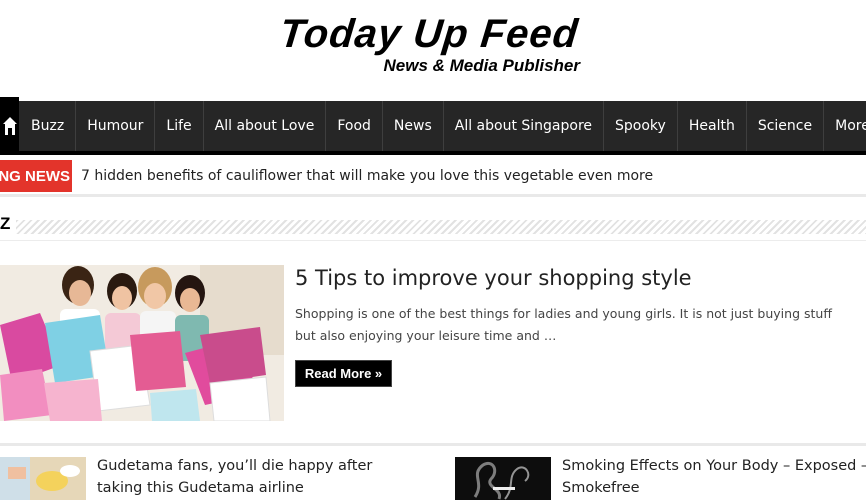  I want to click on nav-item-life: Life, so click(179, 126).